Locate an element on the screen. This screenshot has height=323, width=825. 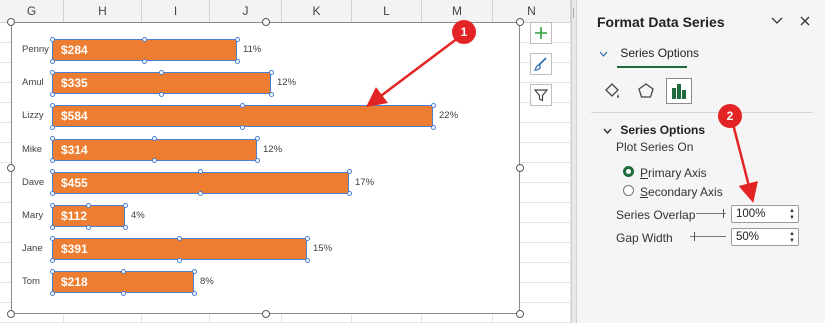
series-options-dropdown: Series Options is located at coordinates (649, 53).